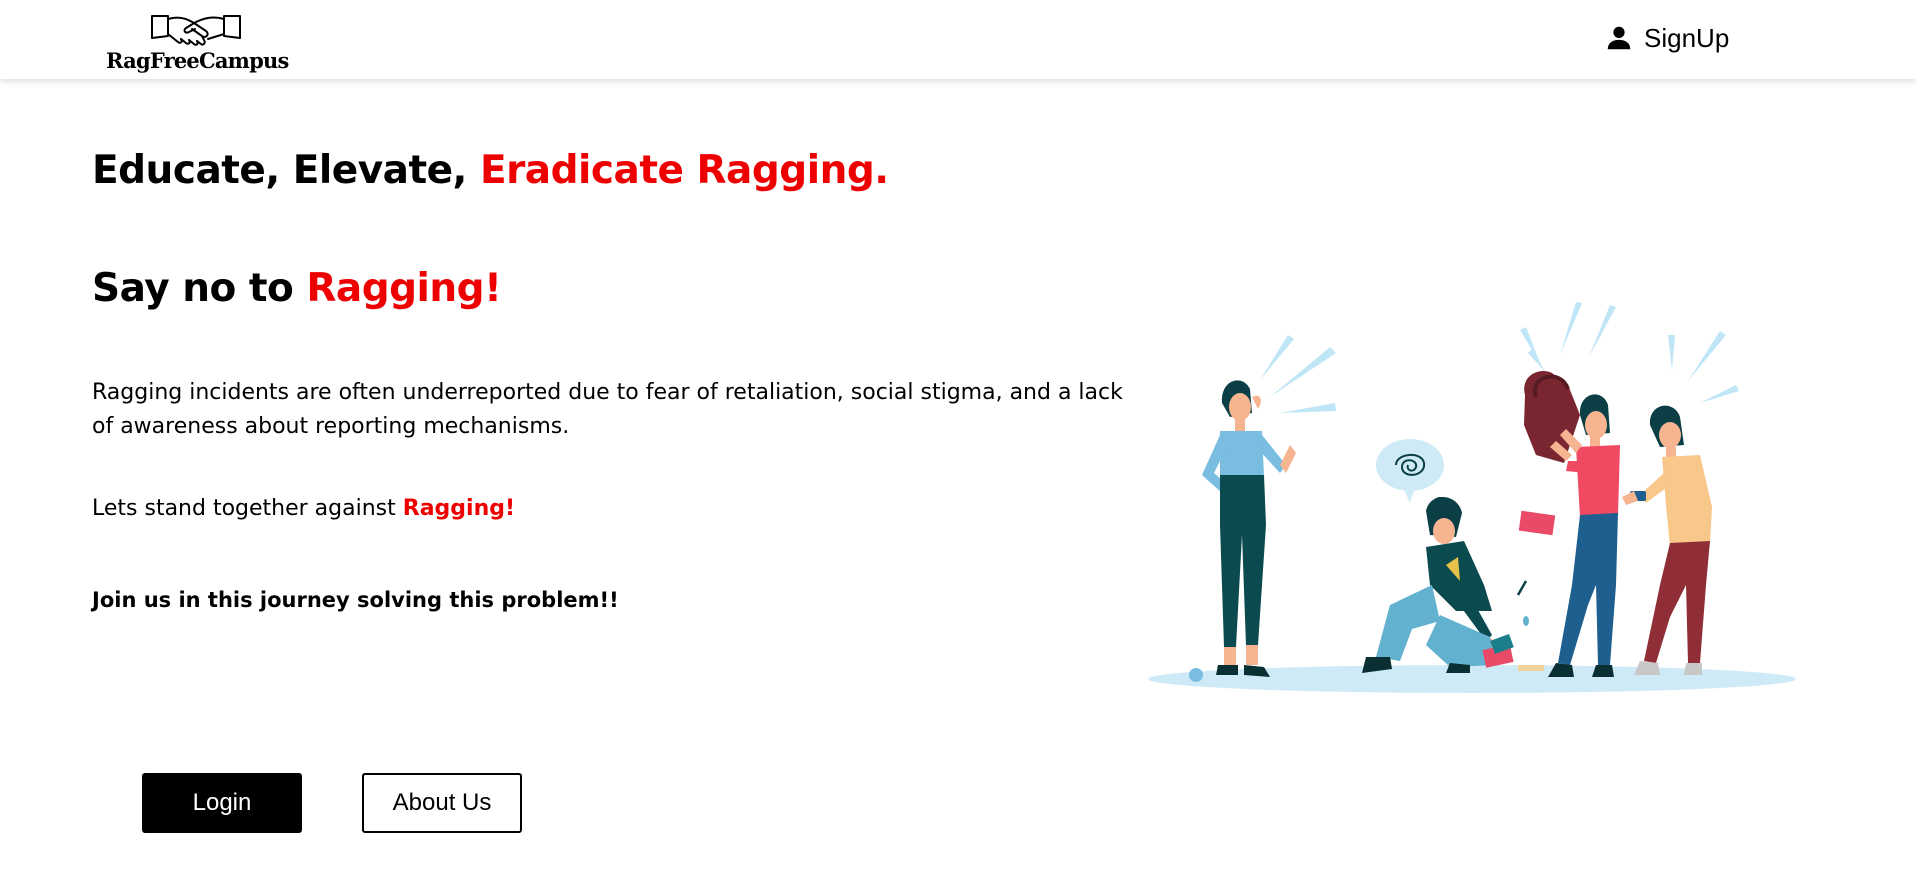 The image size is (1916, 890). What do you see at coordinates (958, 39) in the screenshot?
I see `navbar: RagFreeCampus SignUp` at bounding box center [958, 39].